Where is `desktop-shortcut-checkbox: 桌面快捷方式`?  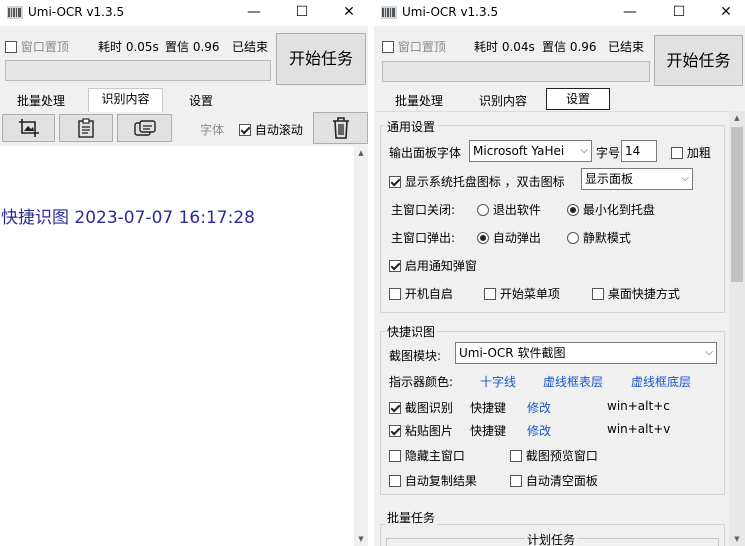 desktop-shortcut-checkbox: 桌面快捷方式 is located at coordinates (636, 293).